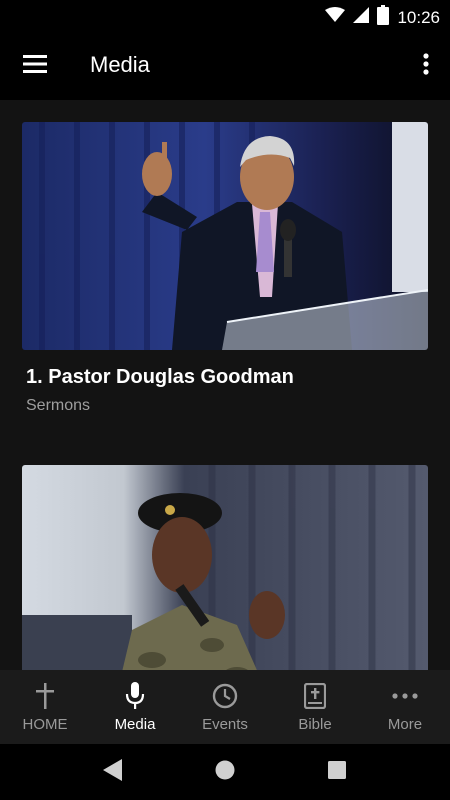 Image resolution: width=450 pixels, height=800 pixels. I want to click on cell-signal-icon, so click(361, 17).